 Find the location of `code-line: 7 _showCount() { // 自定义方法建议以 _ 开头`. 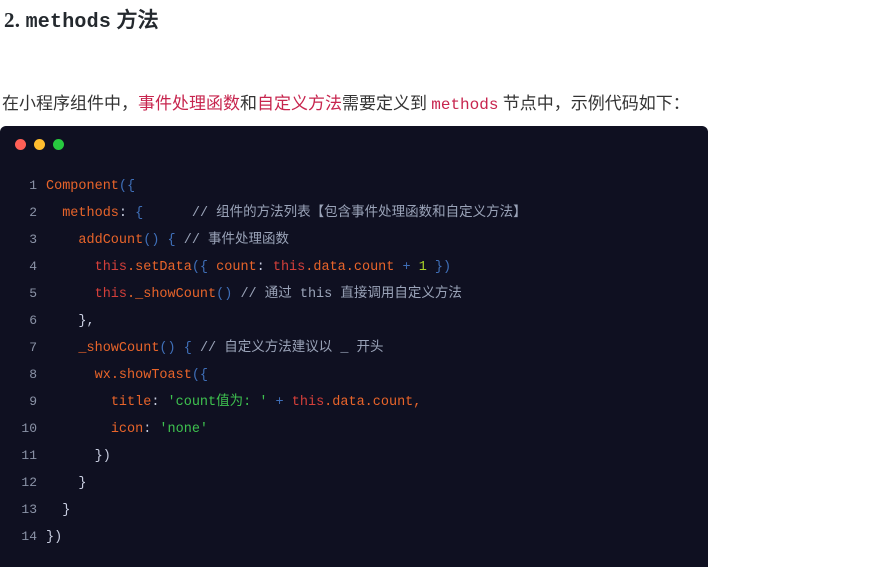

code-line: 7 _showCount() { // 自定义方法建议以 _ 开头 is located at coordinates (354, 347).